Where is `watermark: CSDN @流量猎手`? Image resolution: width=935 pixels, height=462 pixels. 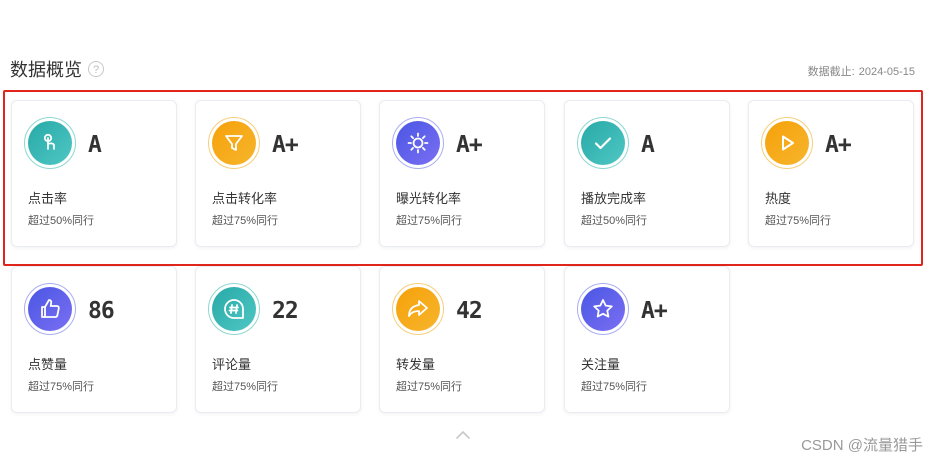
watermark: CSDN @流量猎手 is located at coordinates (862, 445).